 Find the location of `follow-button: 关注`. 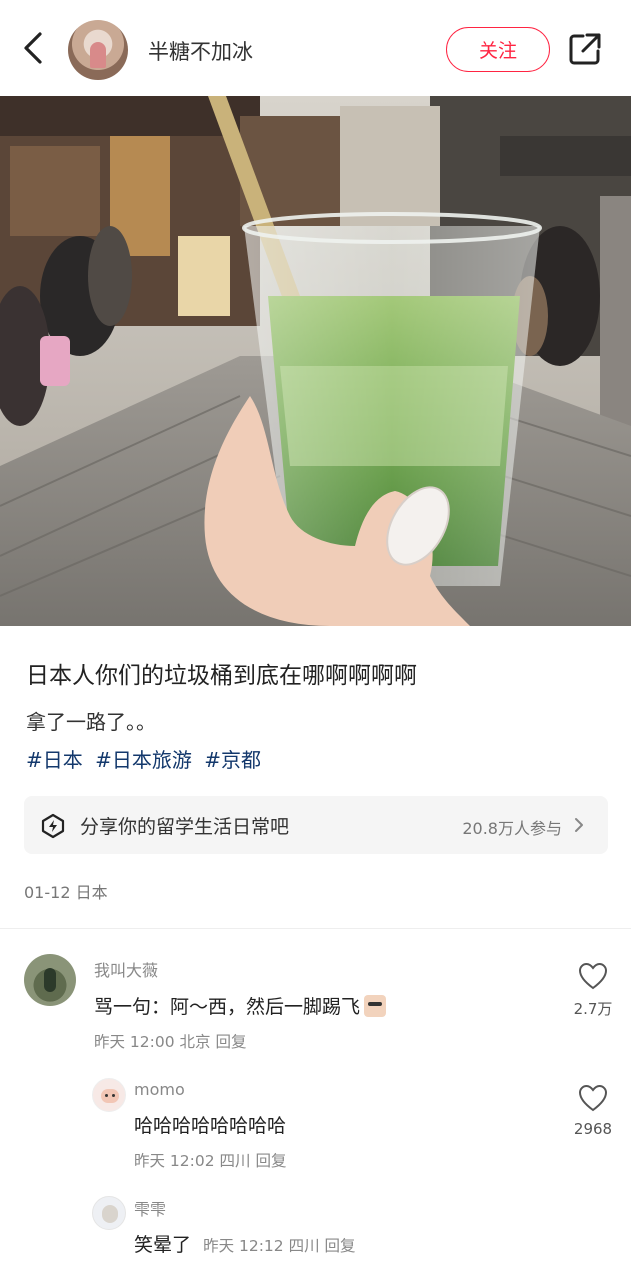

follow-button: 关注 is located at coordinates (498, 49).